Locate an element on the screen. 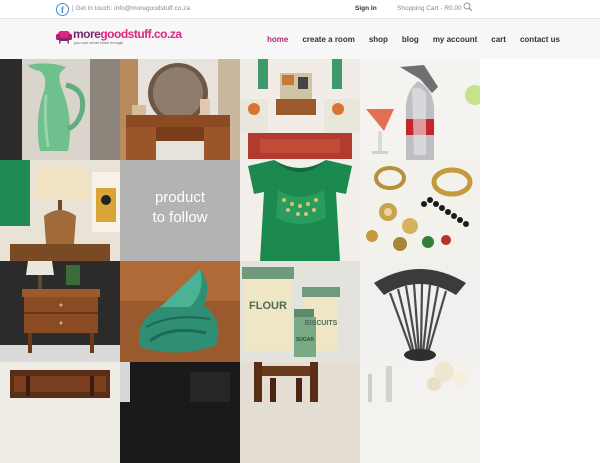 The width and height of the screenshot is (600, 463). product-tile-wooden-chair is located at coordinates (300, 412).